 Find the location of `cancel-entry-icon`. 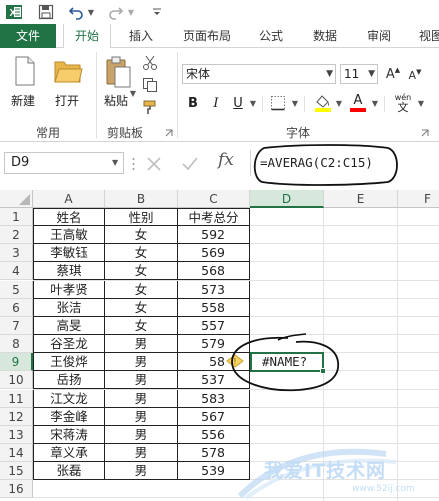

cancel-entry-icon is located at coordinates (155, 164).